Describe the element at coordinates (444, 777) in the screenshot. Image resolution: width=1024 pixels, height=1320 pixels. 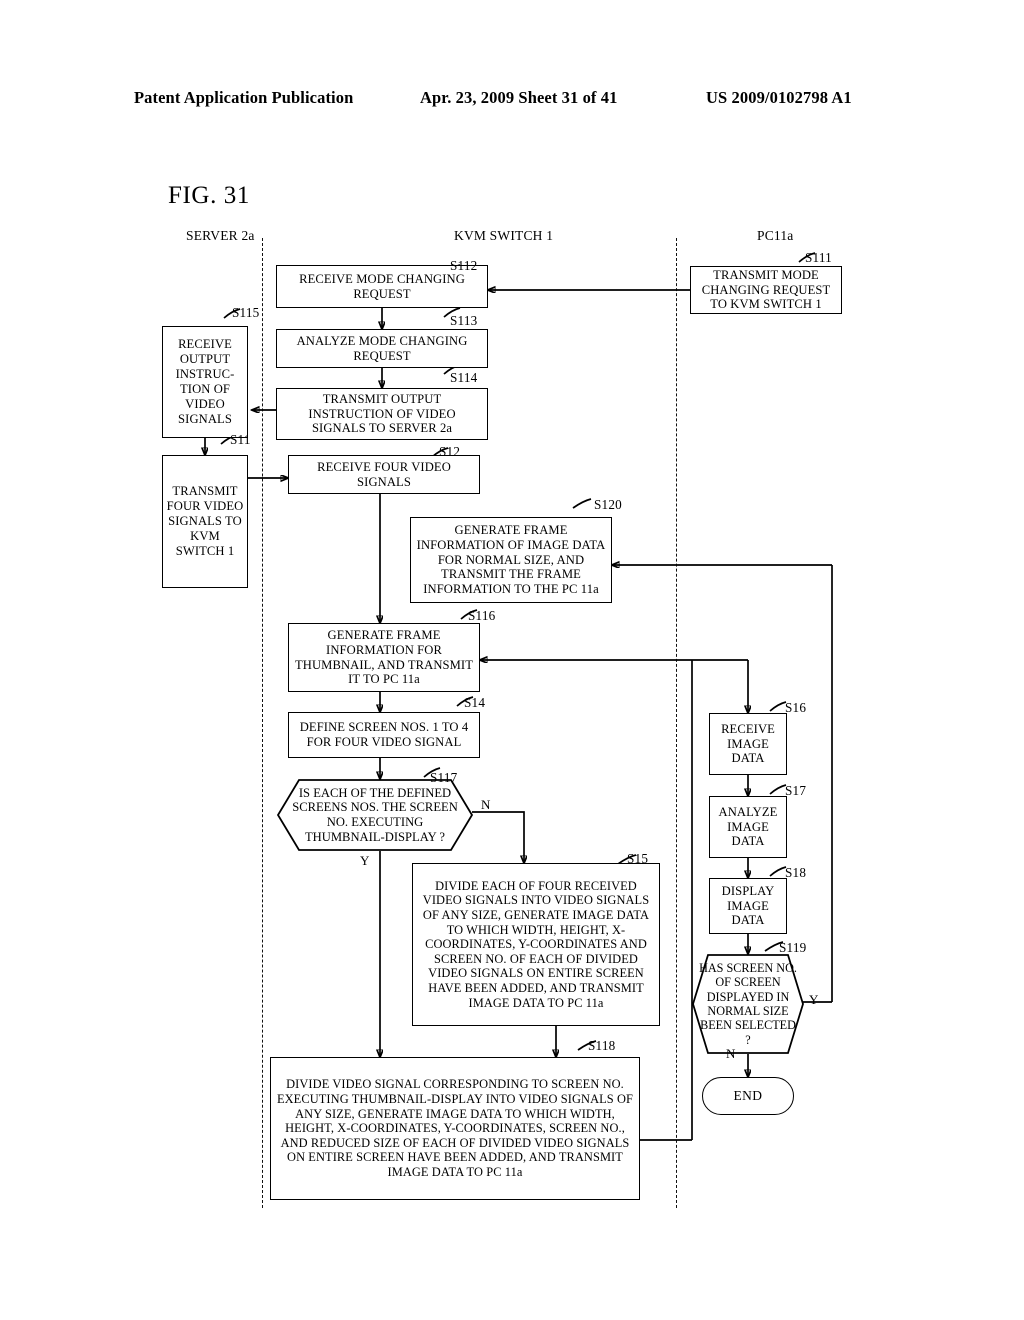
I see `step-tag-s117: S117` at that location.